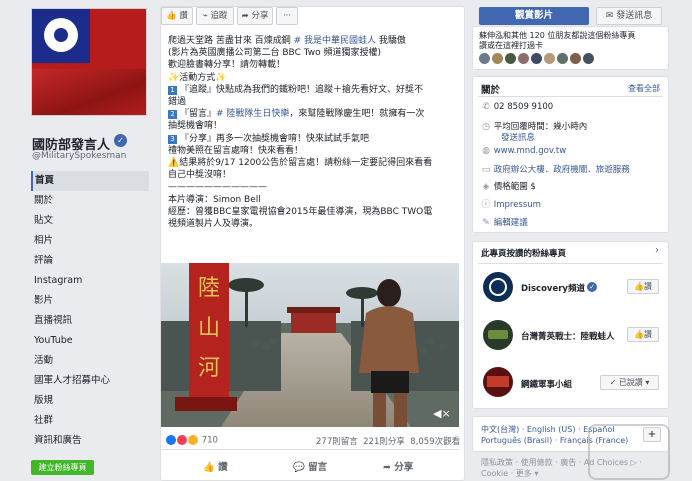  I want to click on hashtag-link: # 陸戰隊生日快樂, so click(252, 114).